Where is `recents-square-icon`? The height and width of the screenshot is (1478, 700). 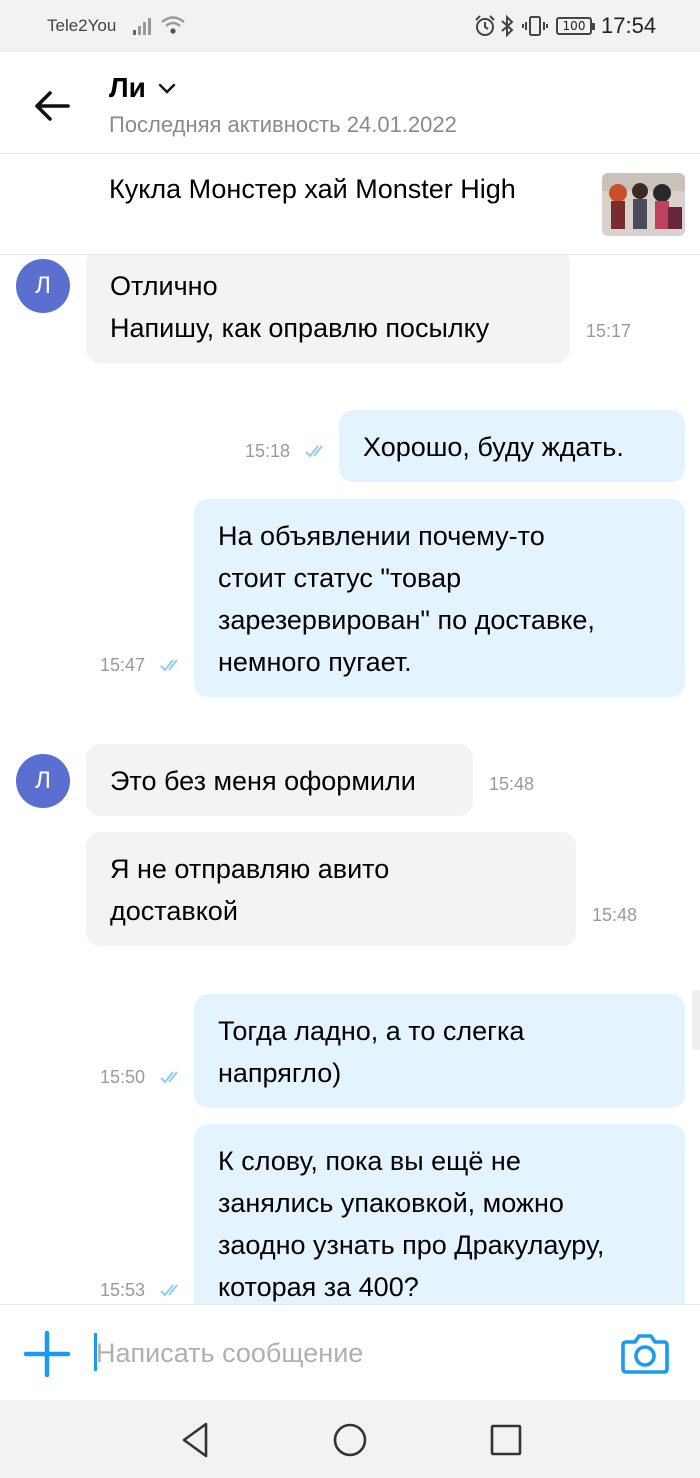 recents-square-icon is located at coordinates (506, 1440).